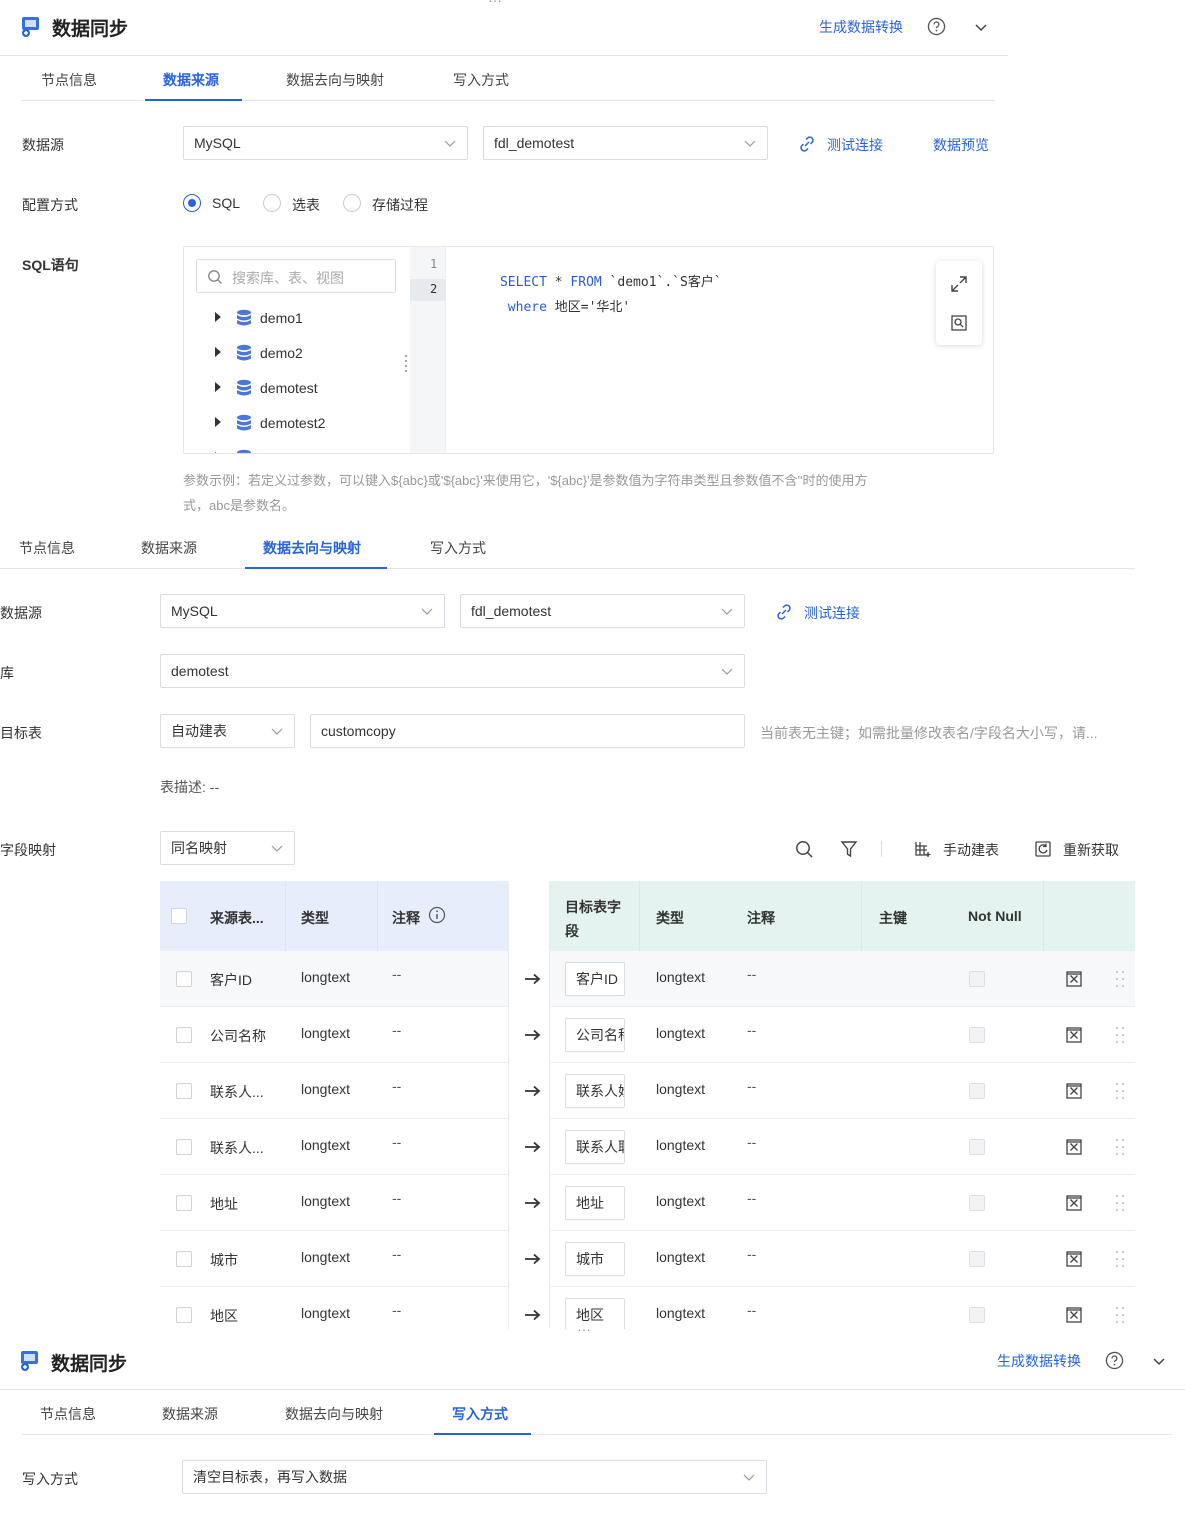  What do you see at coordinates (226, 203) in the screenshot?
I see `radio-sql-label: SQL` at bounding box center [226, 203].